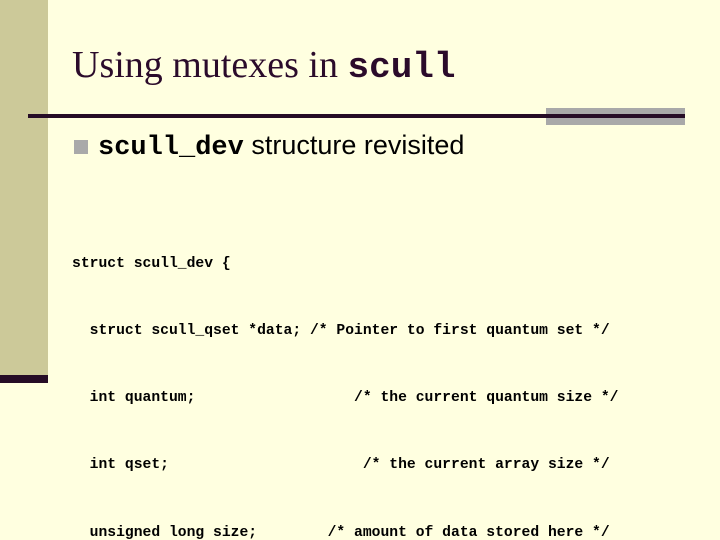 Image resolution: width=720 pixels, height=540 pixels. Describe the element at coordinates (341, 465) in the screenshot. I see `code-line: int qset; /* the current array size */` at that location.